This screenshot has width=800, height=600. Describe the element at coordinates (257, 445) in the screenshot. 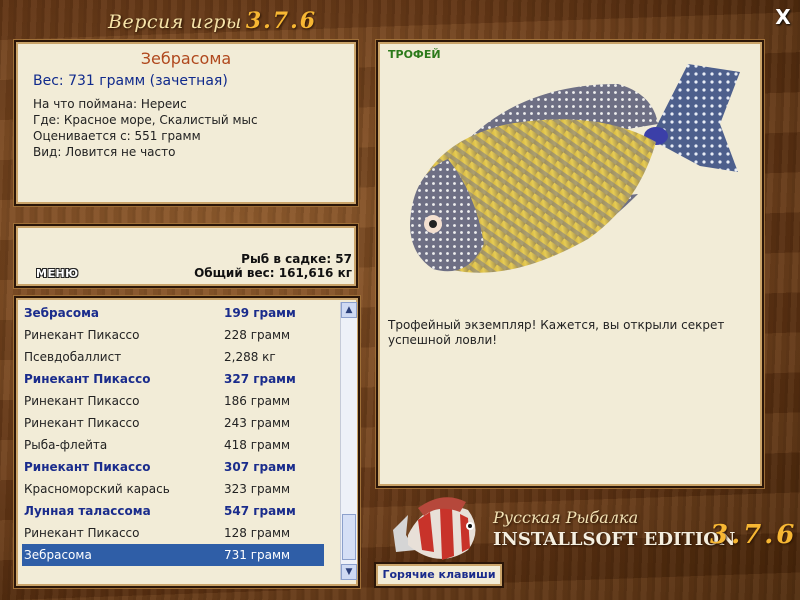

I see `list-item-weight: 418 грамм` at that location.